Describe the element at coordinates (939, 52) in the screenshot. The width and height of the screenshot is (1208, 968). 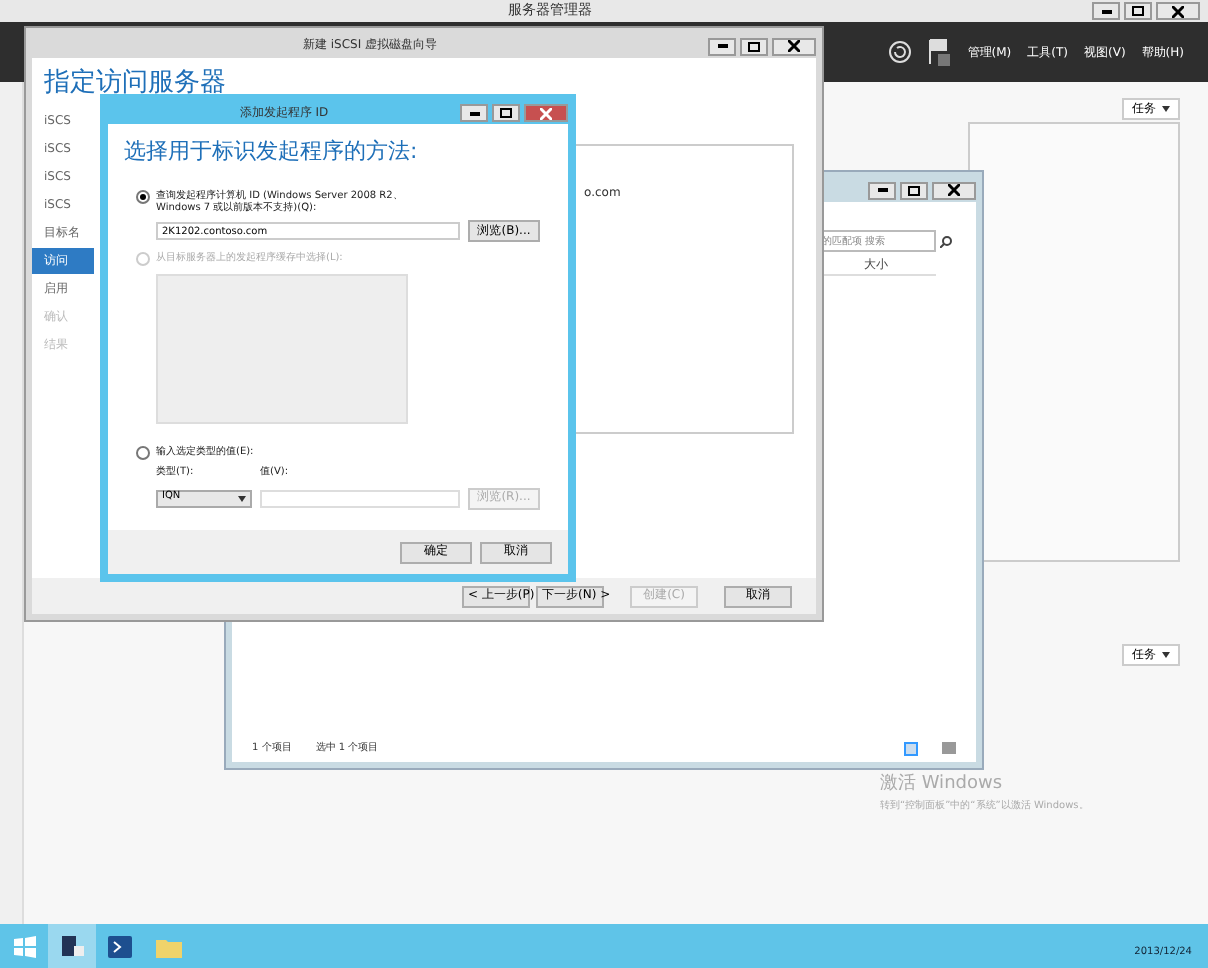
I see `flag-icon` at that location.